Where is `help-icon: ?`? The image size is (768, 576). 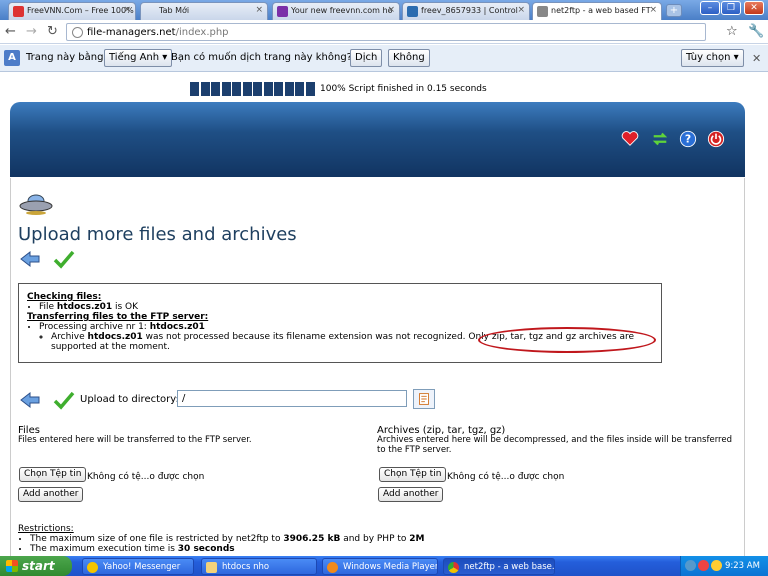
help-icon: ? is located at coordinates (688, 139).